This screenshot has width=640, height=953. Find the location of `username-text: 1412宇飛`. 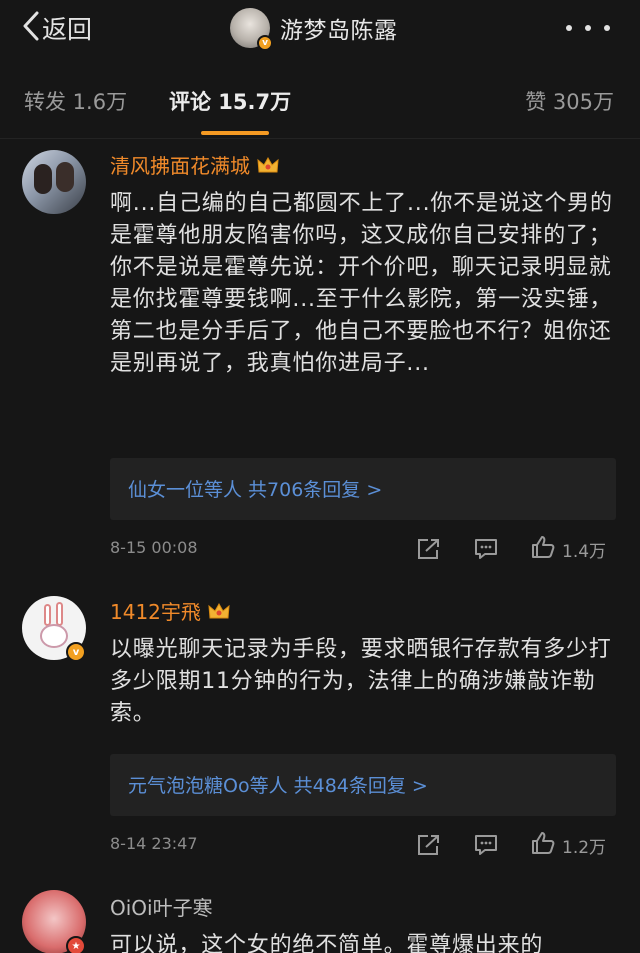

username-text: 1412宇飛 is located at coordinates (155, 612).